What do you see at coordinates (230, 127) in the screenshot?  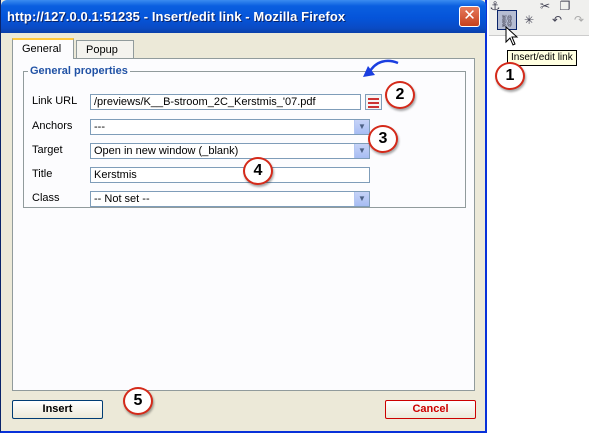 I see `anchors-select: --- ▼` at bounding box center [230, 127].